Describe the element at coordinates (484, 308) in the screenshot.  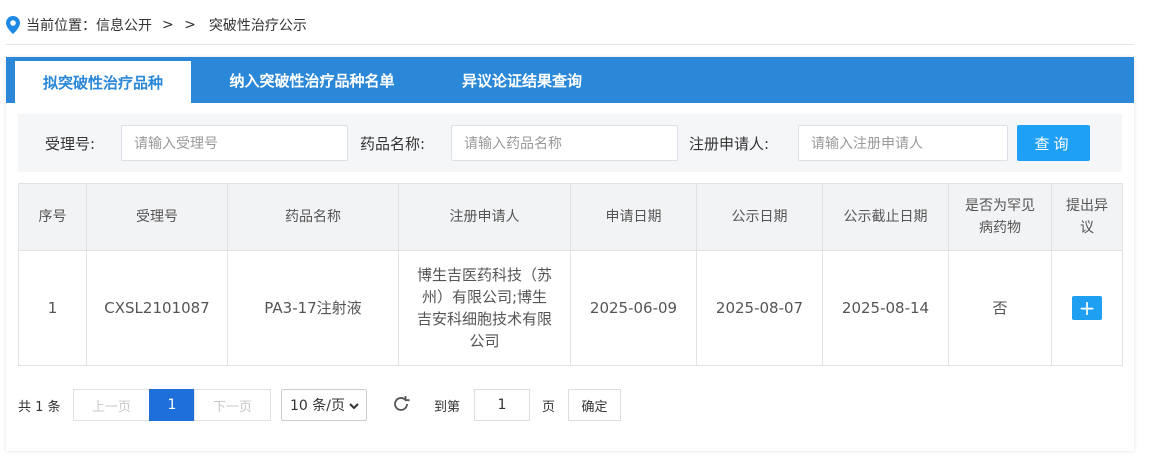
I see `cell-applicant: 博生吉医药科技（苏州）有限公司;博生吉安科细胞技术有限公司` at that location.